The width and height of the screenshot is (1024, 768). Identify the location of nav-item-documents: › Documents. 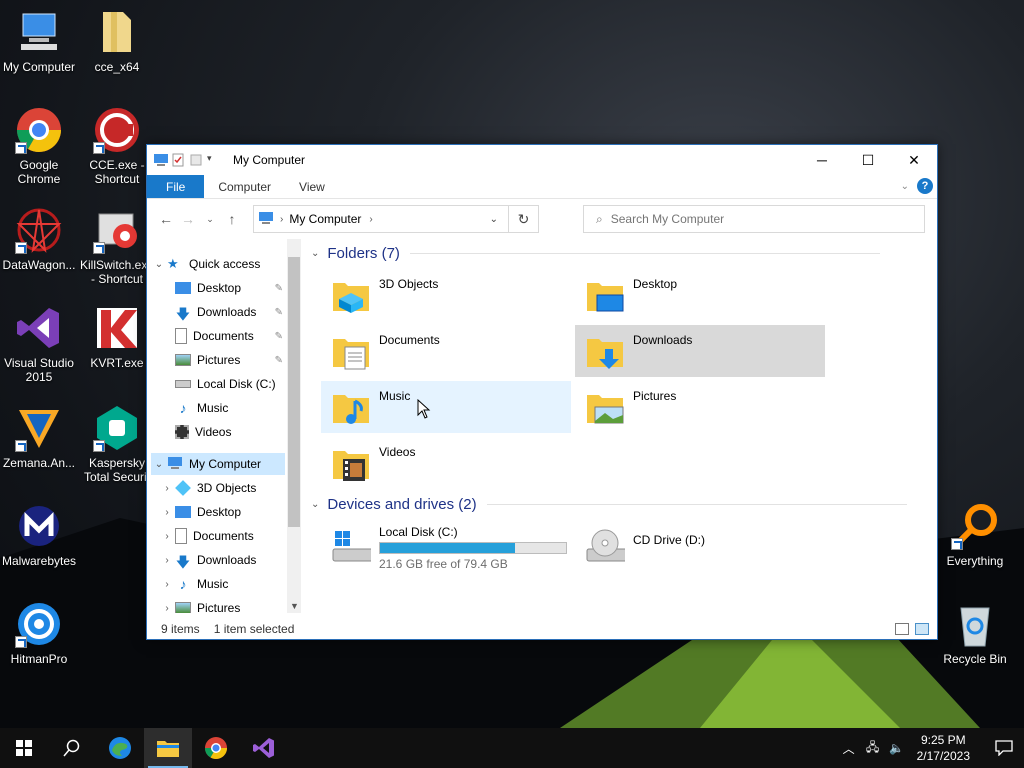
(222, 536).